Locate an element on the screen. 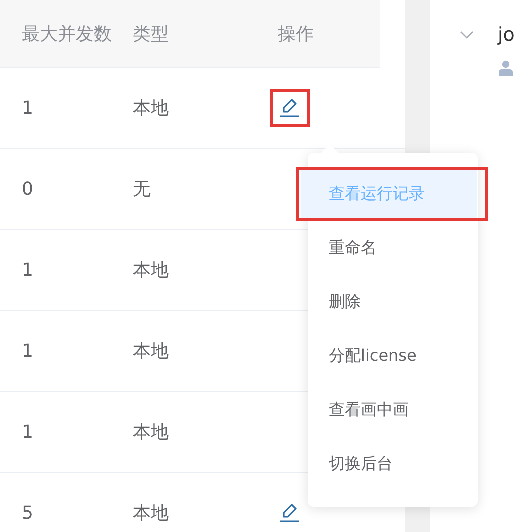 The width and height of the screenshot is (522, 532). table-cell-text: 5 is located at coordinates (27, 513).